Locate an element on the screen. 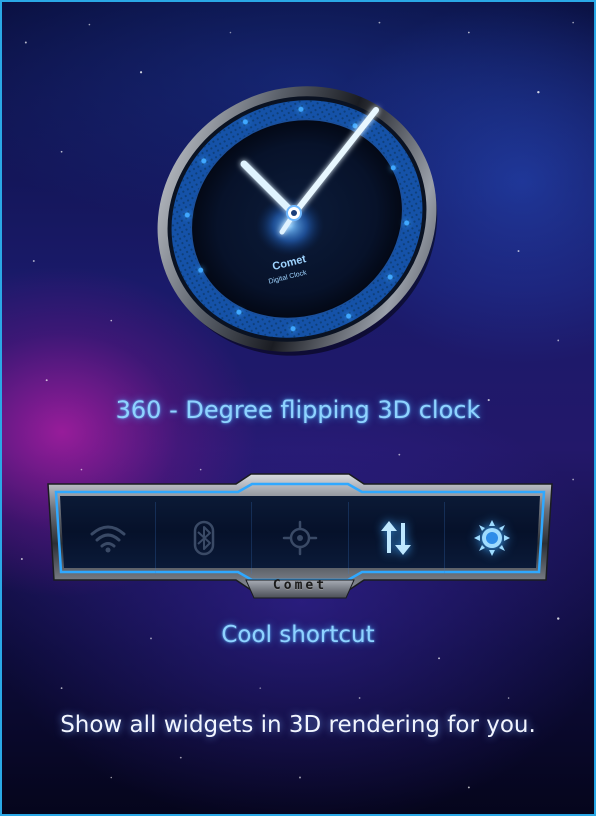 The height and width of the screenshot is (816, 596). bluetooth-icon is located at coordinates (204, 538).